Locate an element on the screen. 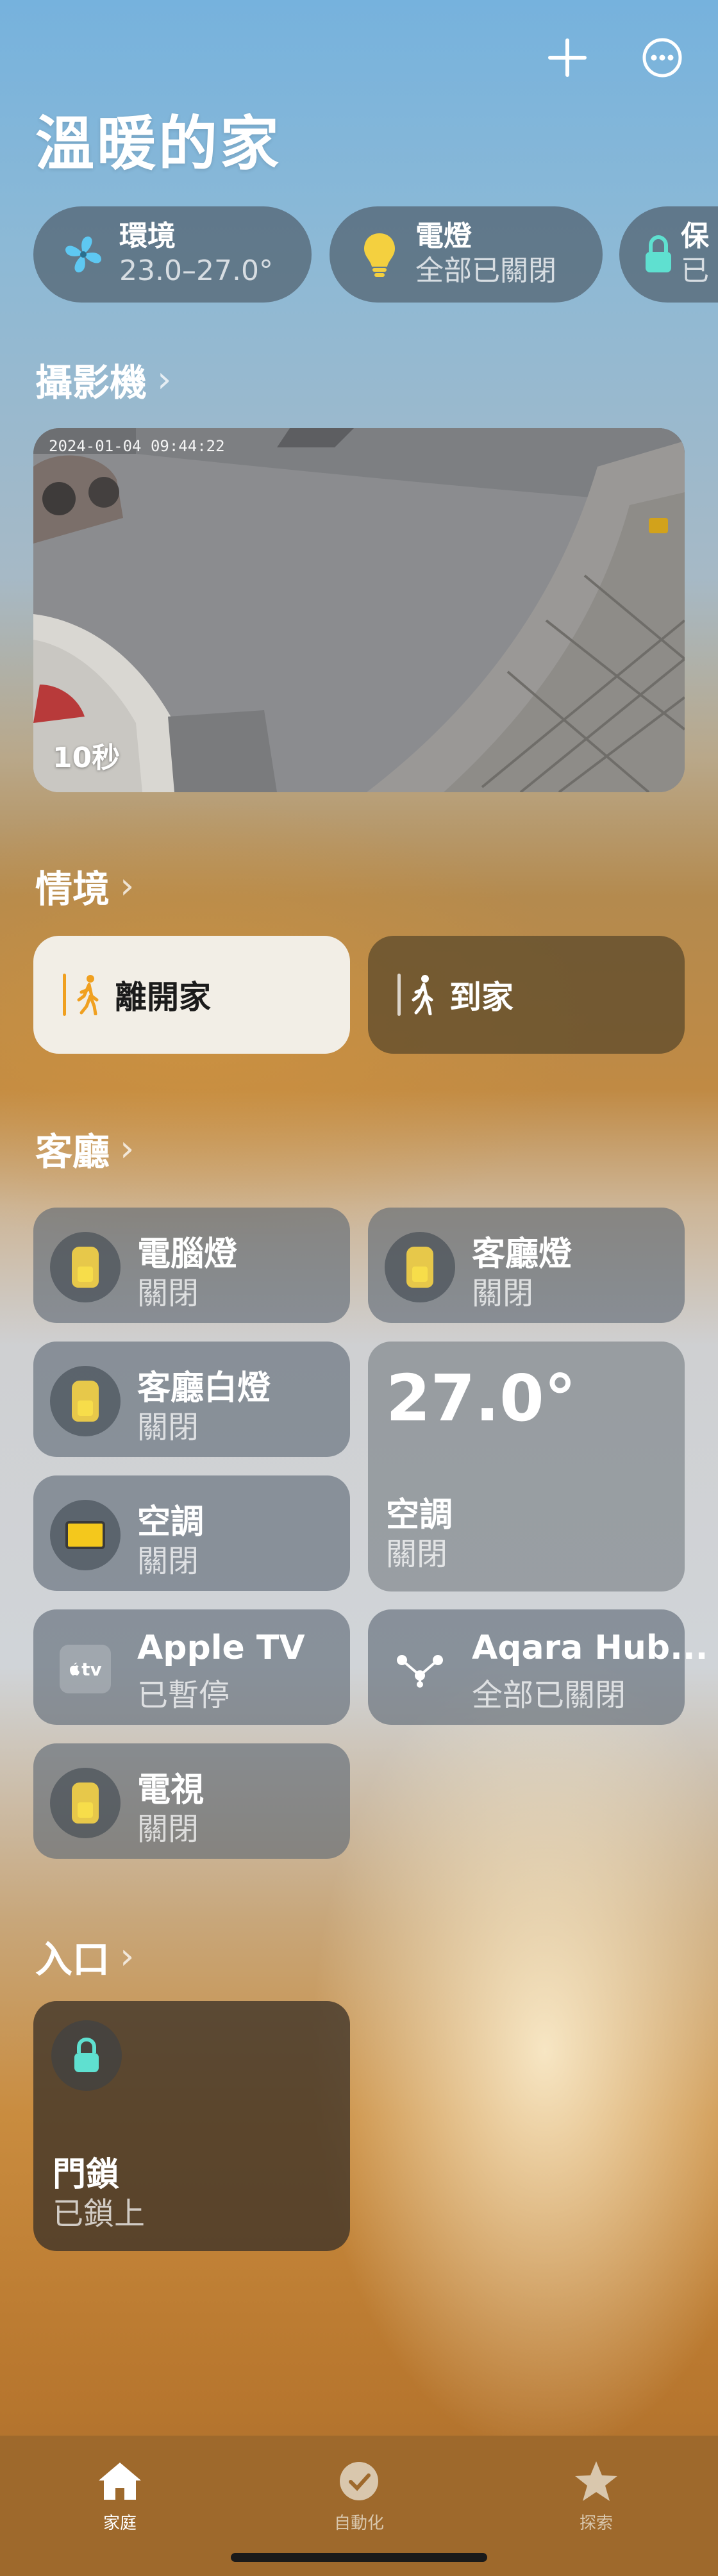 The image size is (718, 2576). ellipsis-circle-icon is located at coordinates (662, 58).